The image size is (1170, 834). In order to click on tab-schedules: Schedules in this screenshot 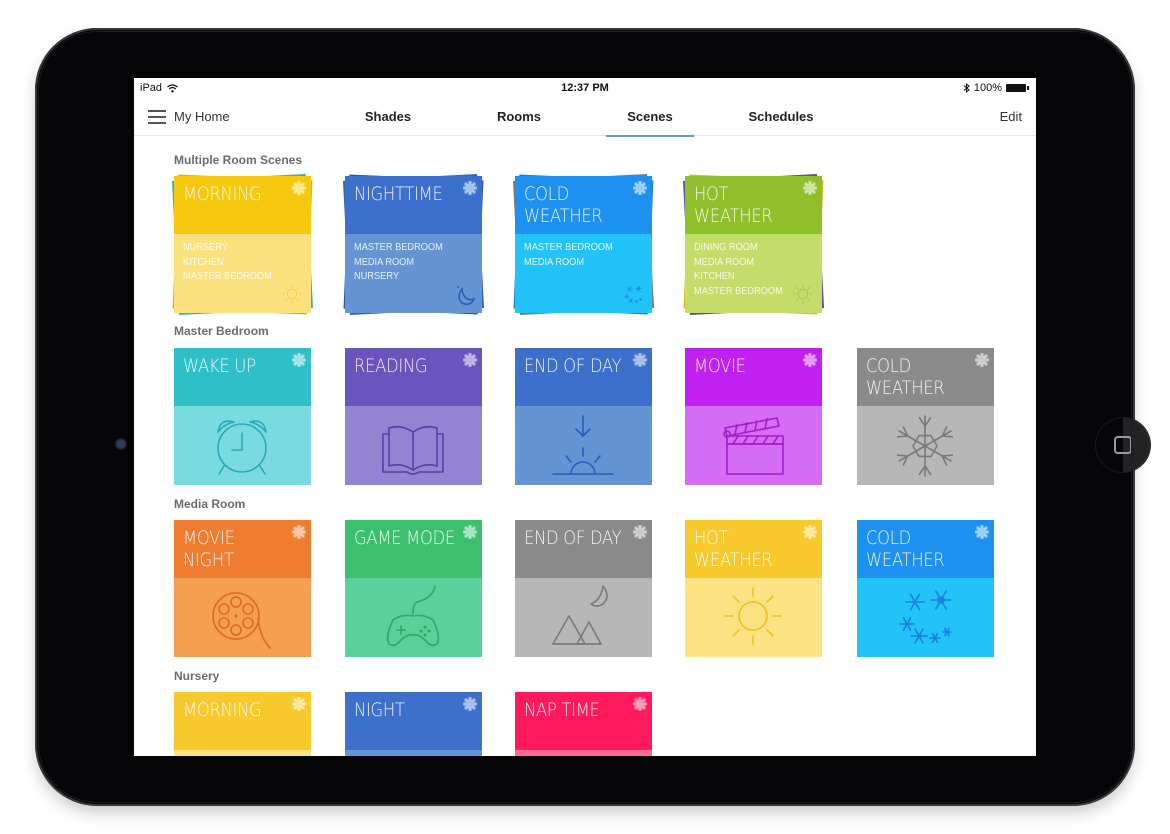, I will do `click(781, 116)`.